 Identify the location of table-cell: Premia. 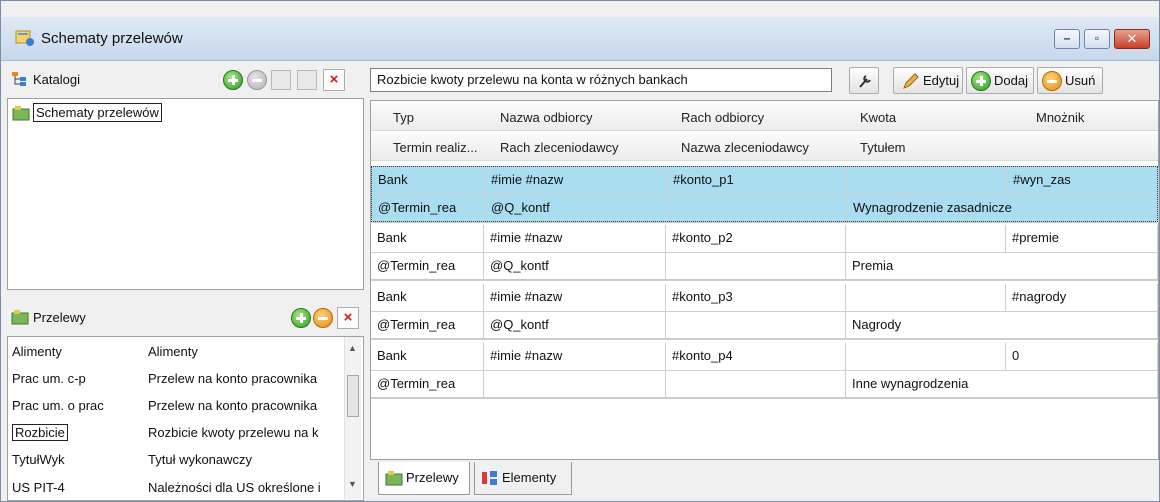
(1002, 267).